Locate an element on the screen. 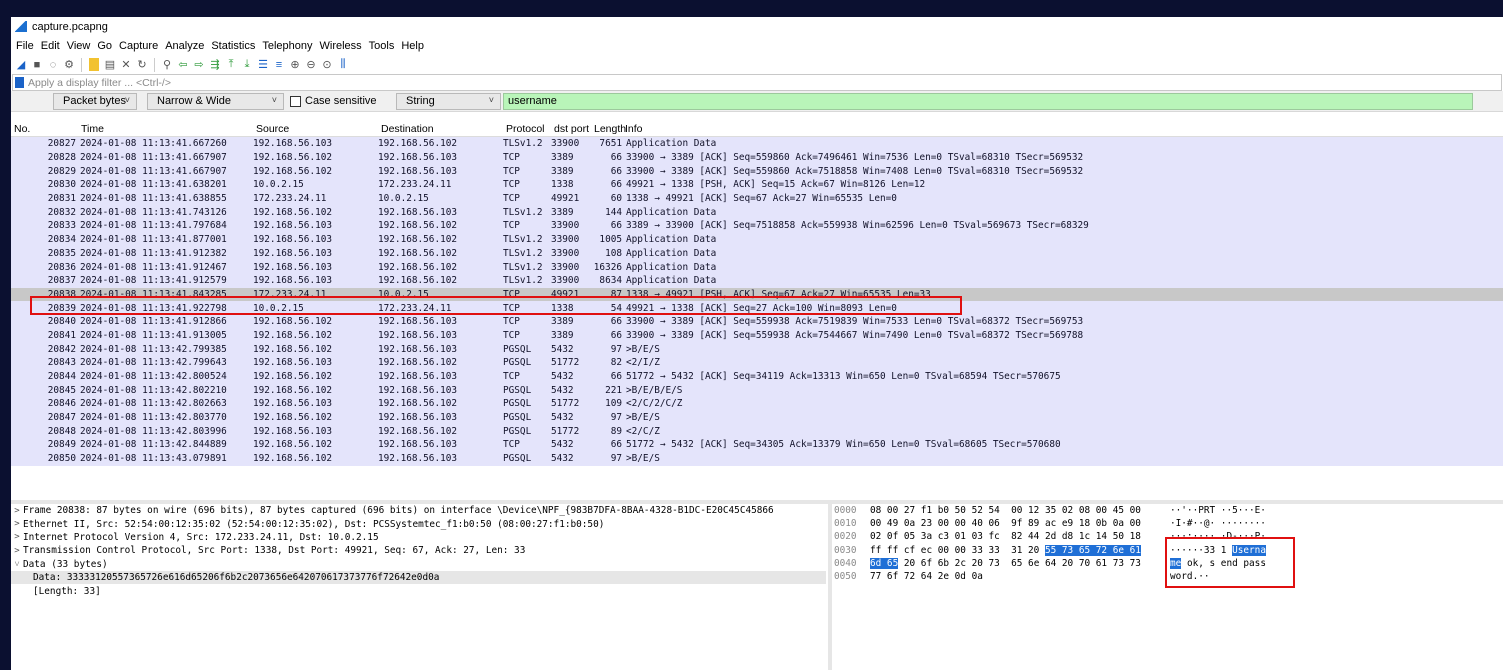 The image size is (1503, 670). menu-edit: Edit is located at coordinates (50, 46).